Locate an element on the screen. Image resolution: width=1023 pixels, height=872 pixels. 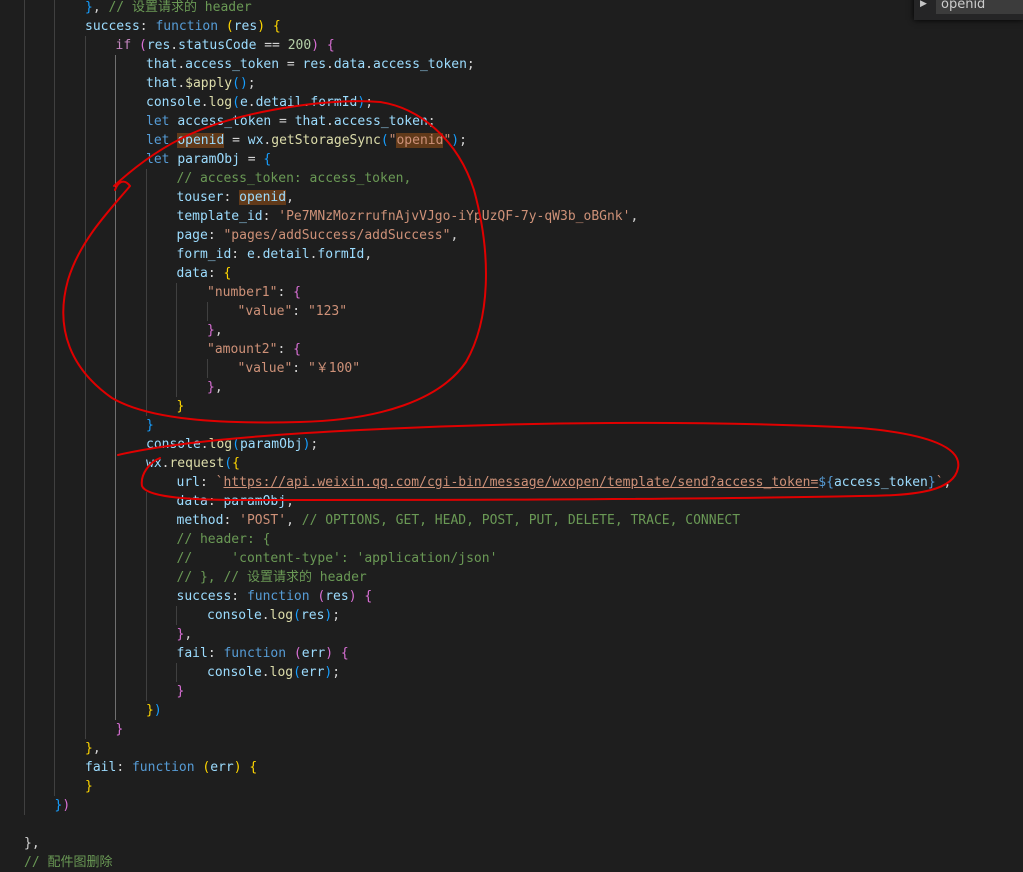
code-token: e is located at coordinates (243, 102).